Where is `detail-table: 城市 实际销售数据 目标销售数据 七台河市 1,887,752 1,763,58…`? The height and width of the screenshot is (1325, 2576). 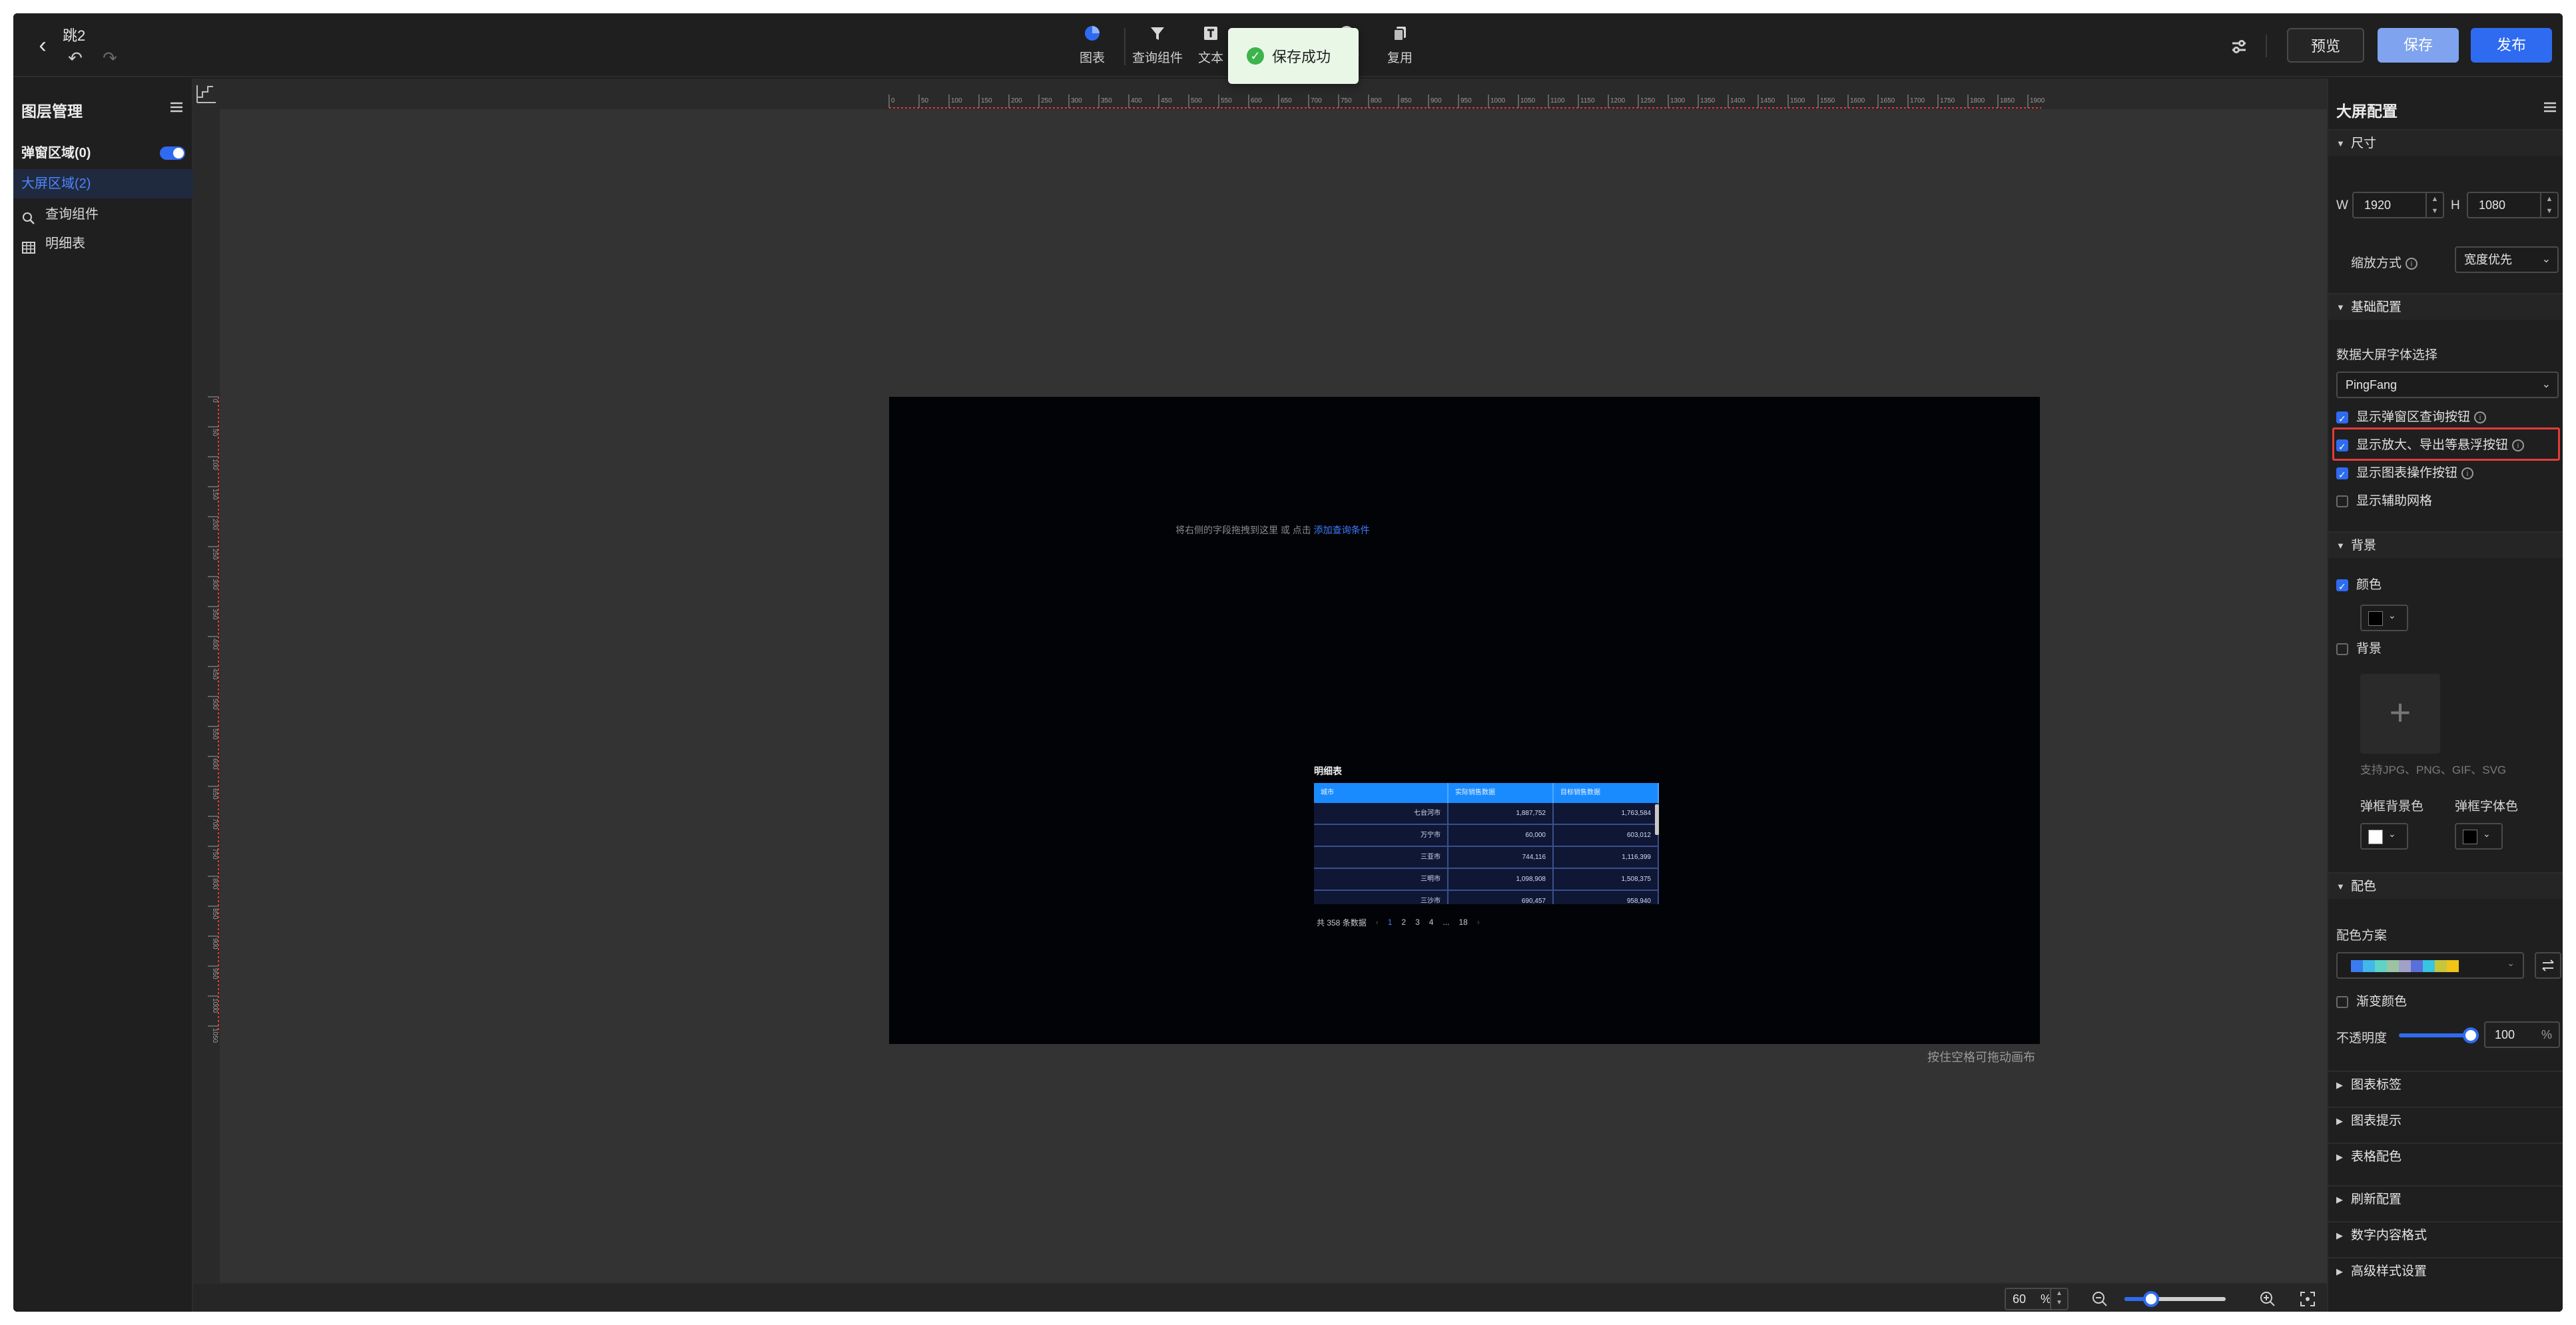 detail-table: 城市 实际销售数据 目标销售数据 七台河市 1,887,752 1,763,58… is located at coordinates (1486, 844).